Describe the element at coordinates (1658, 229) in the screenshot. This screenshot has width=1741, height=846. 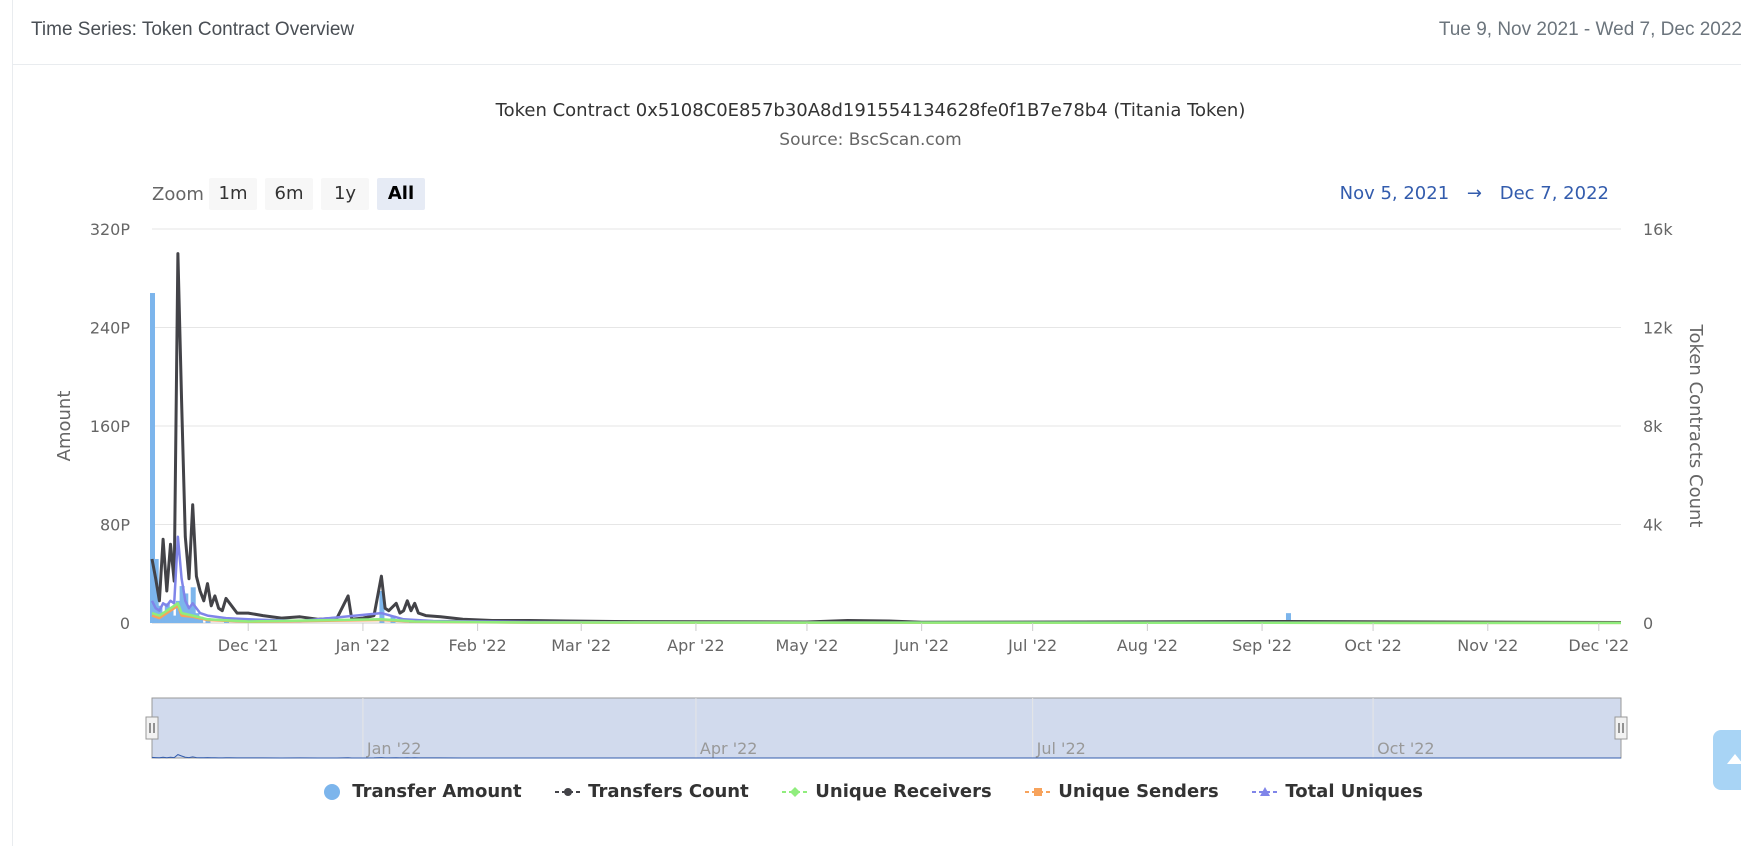
I see `y-right-tick-label: 16k` at that location.